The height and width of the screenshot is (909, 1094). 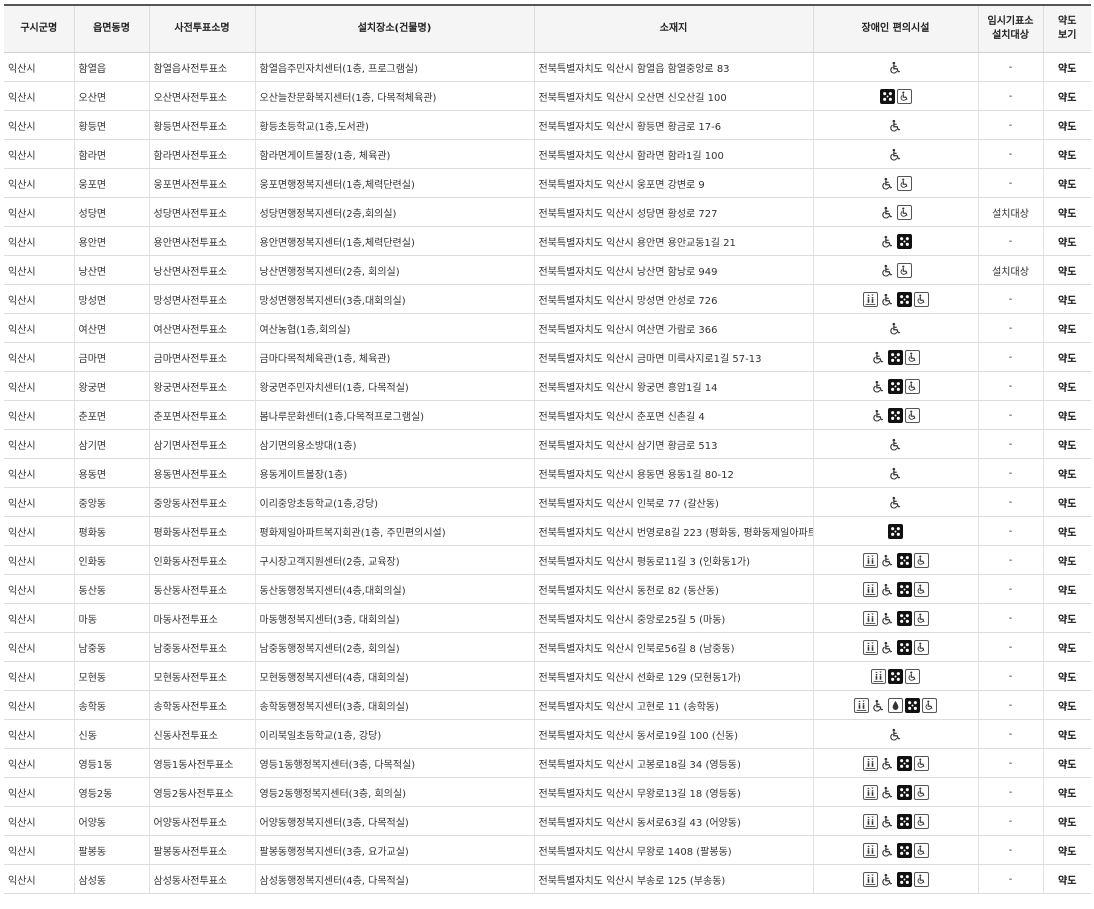 What do you see at coordinates (112, 502) in the screenshot?
I see `cell-town: 중앙동` at bounding box center [112, 502].